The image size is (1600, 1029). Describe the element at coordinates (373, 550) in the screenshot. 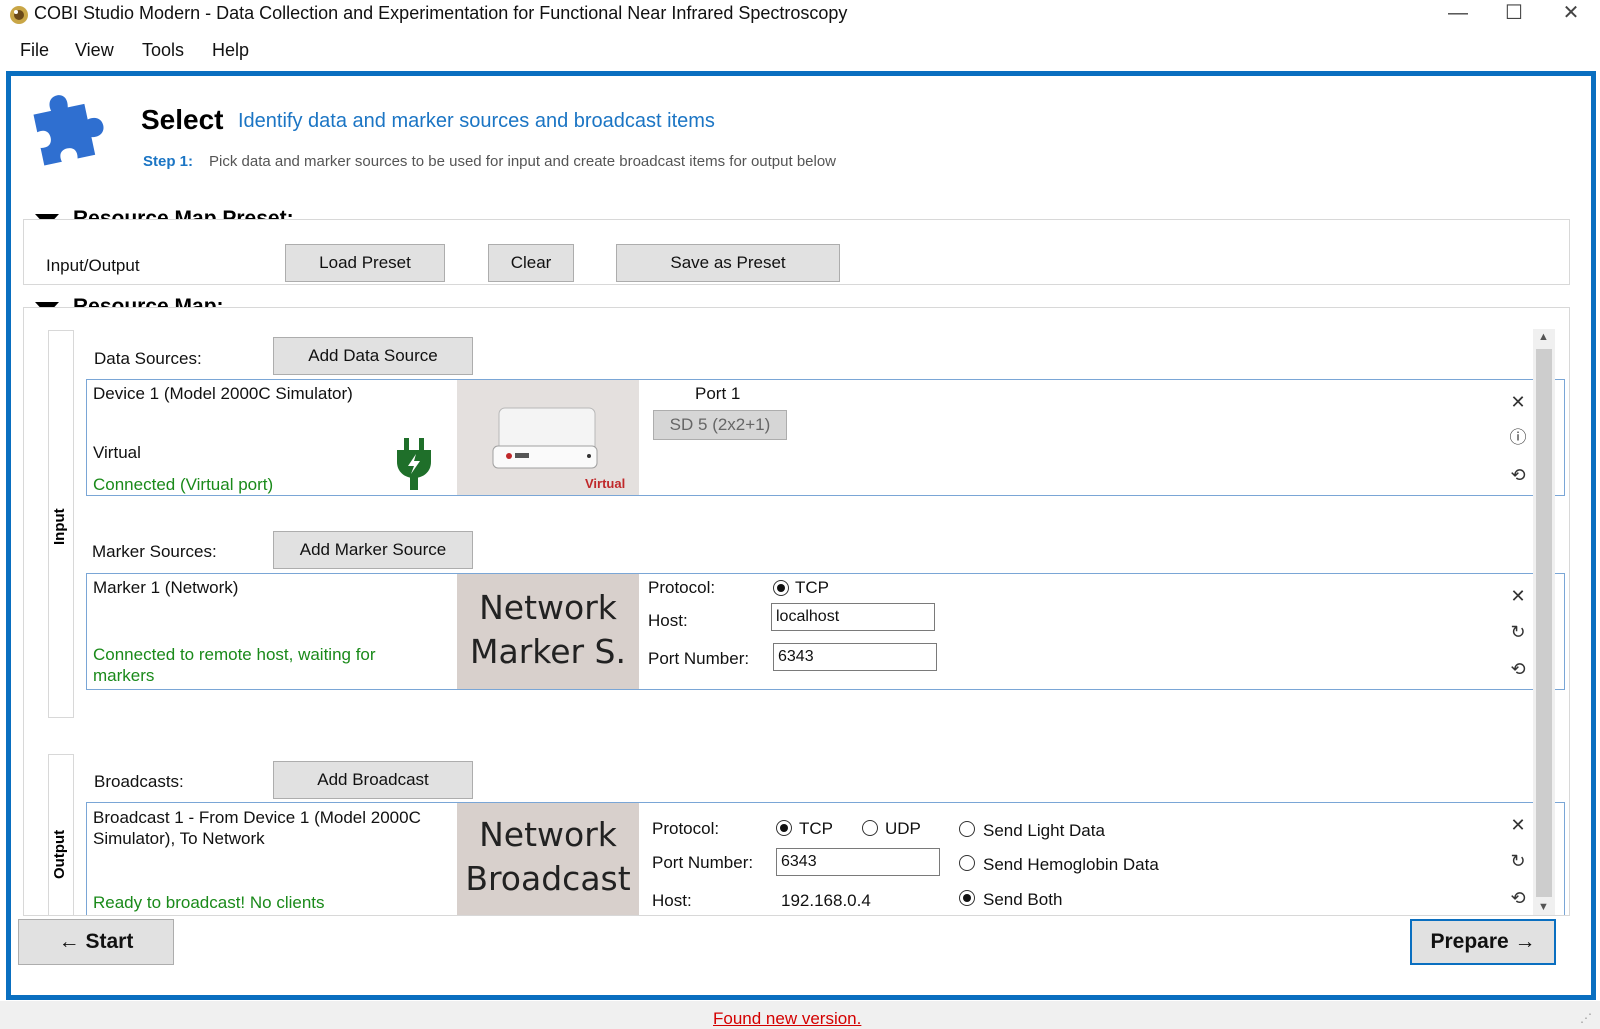

I see `add-marker-source-button: Add Marker Source` at that location.